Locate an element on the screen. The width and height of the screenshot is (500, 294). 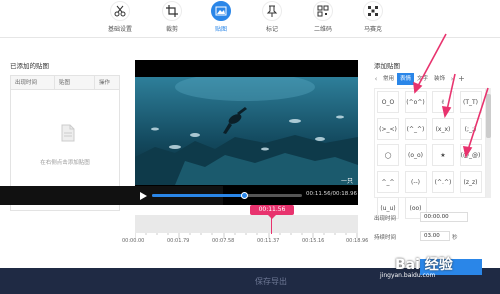
tool-basic-settings: 基础设置 is located at coordinates (120, 19).